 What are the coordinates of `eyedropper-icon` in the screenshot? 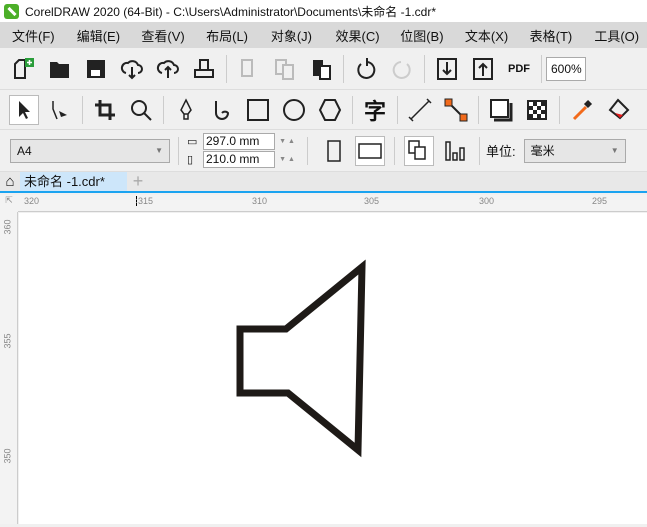 It's located at (582, 110).